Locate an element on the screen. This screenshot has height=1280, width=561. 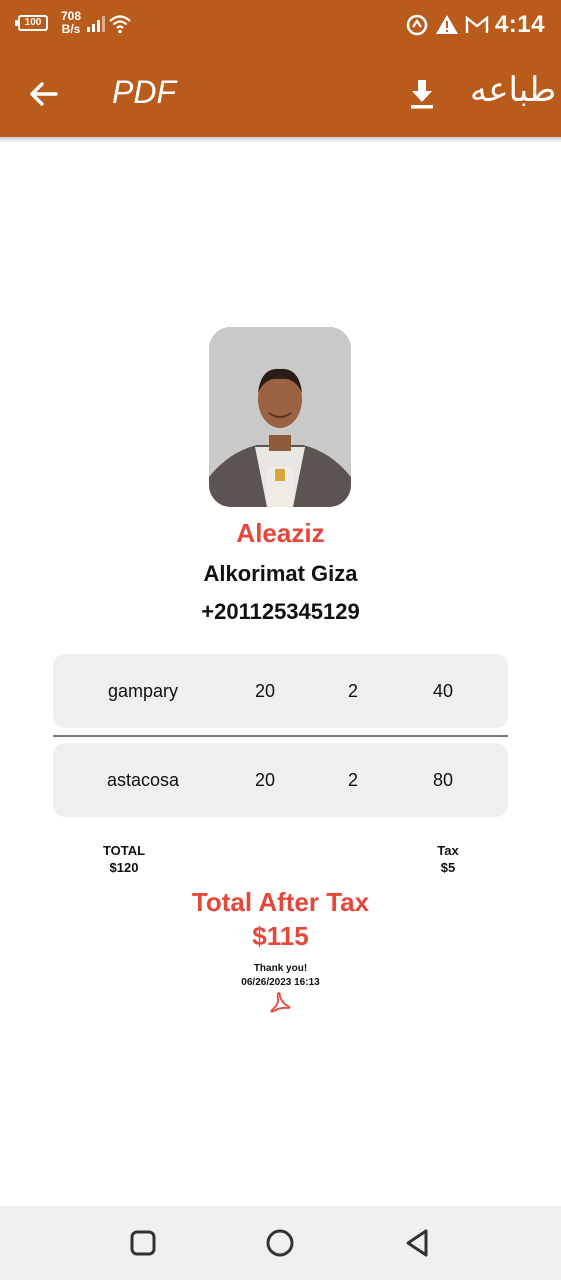
customer-name: Aleaziz is located at coordinates (280, 533).